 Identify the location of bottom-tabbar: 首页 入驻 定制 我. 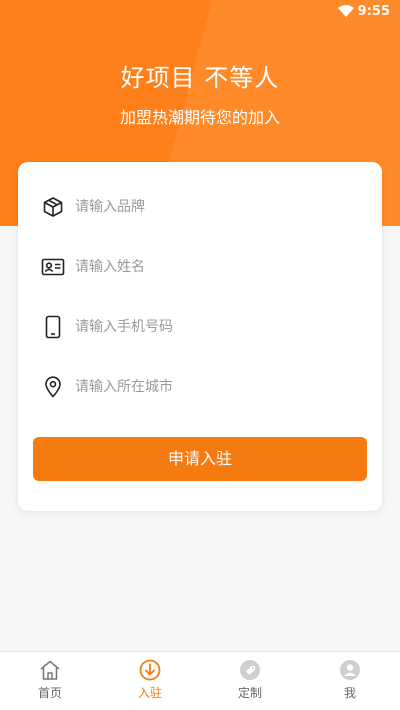
(200, 680).